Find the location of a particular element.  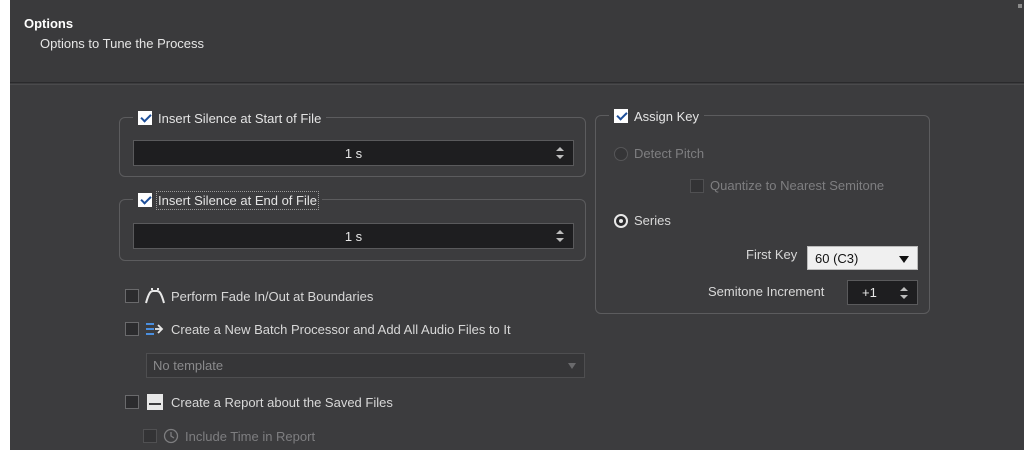

report-time-label: Include Time in Report is located at coordinates (250, 436).